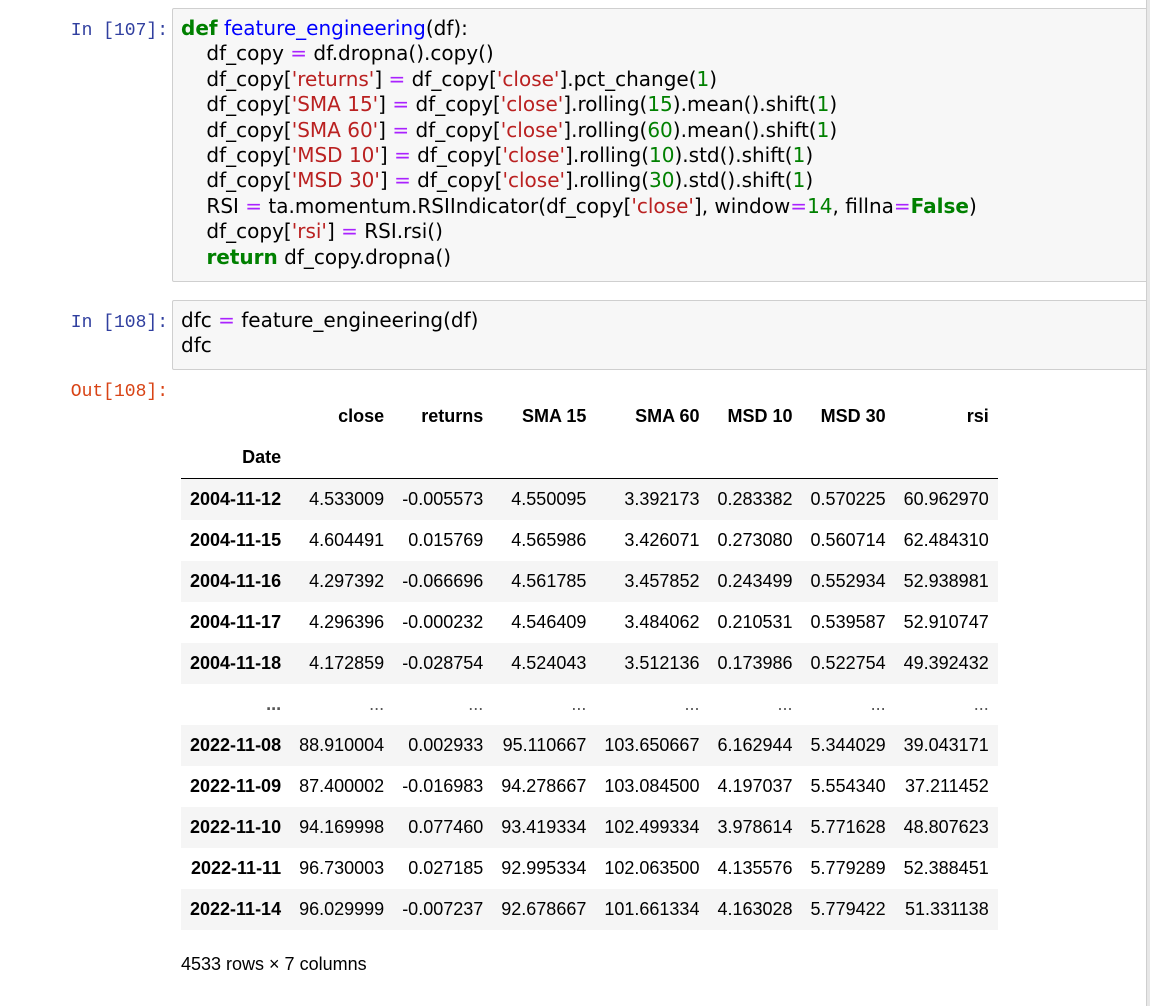  What do you see at coordinates (661, 335) in the screenshot?
I see `cell-2-code-editor: dfc = feature_engineering(df) dfc` at bounding box center [661, 335].